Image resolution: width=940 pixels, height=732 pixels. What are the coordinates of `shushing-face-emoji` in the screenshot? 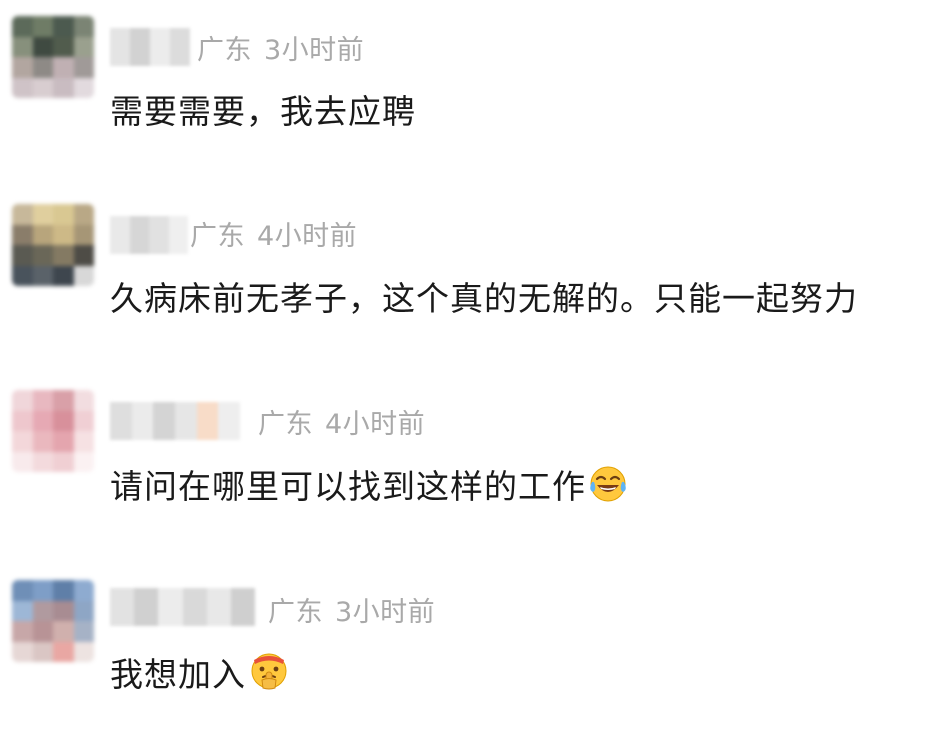 It's located at (269, 675).